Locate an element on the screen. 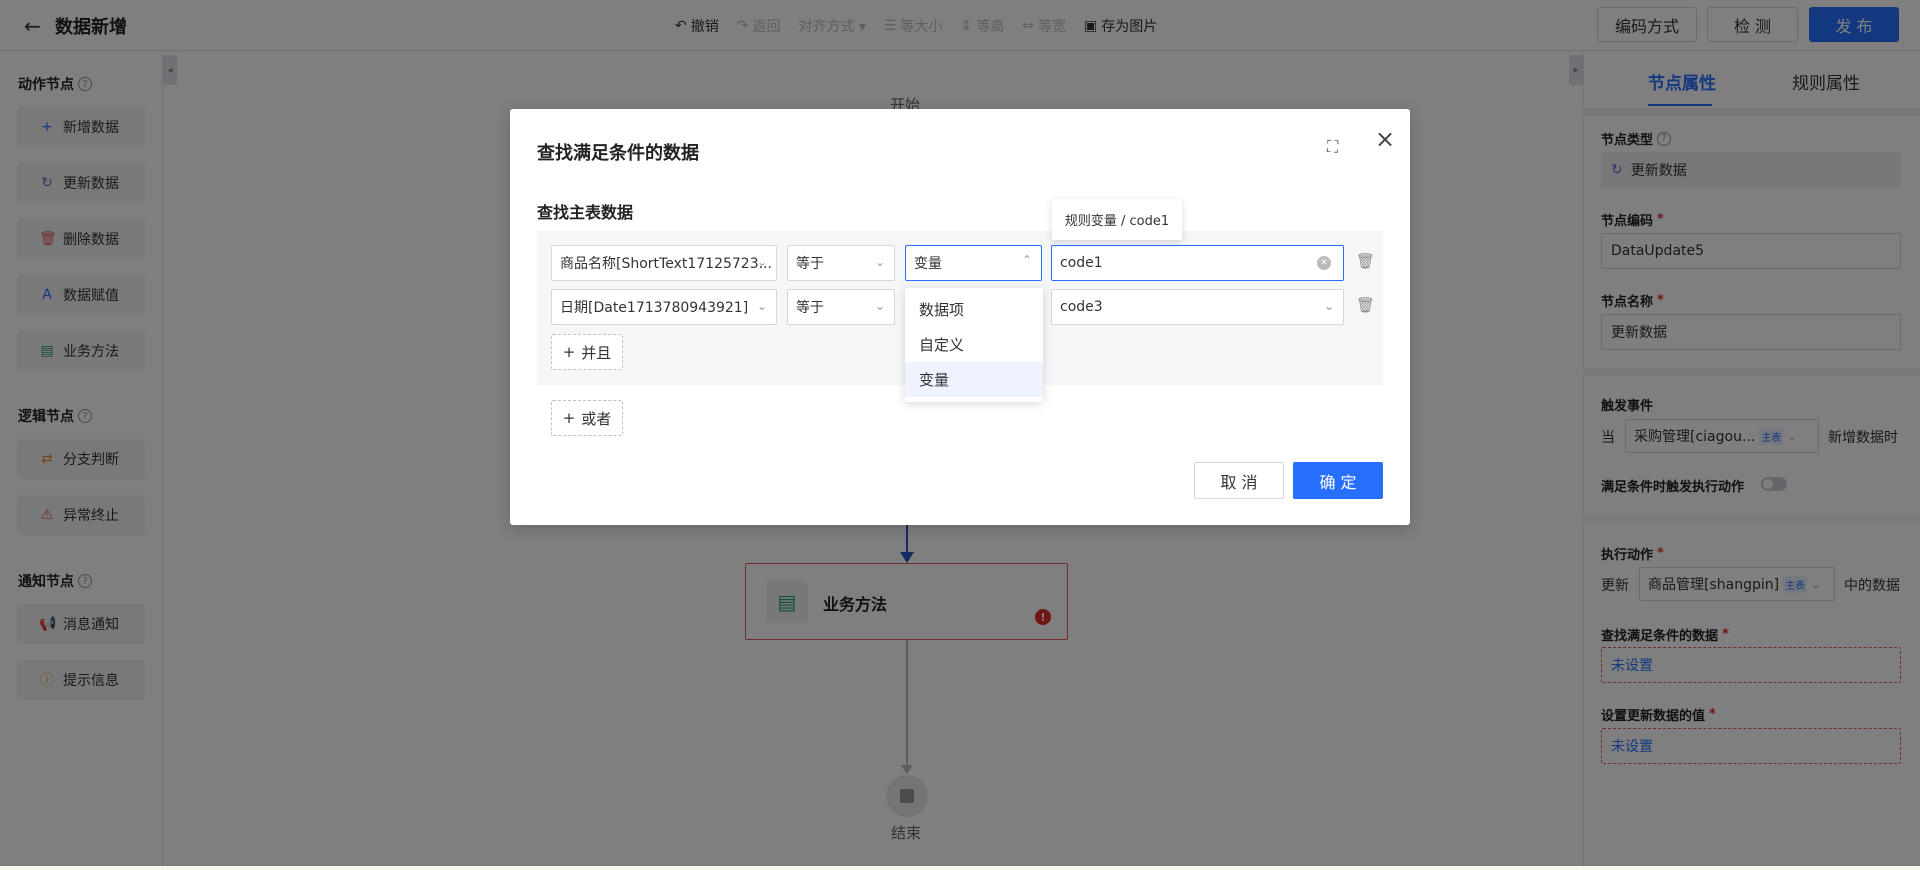 Image resolution: width=1920 pixels, height=870 pixels. field-select-value: 日期[Date1713780943921] is located at coordinates (654, 308).